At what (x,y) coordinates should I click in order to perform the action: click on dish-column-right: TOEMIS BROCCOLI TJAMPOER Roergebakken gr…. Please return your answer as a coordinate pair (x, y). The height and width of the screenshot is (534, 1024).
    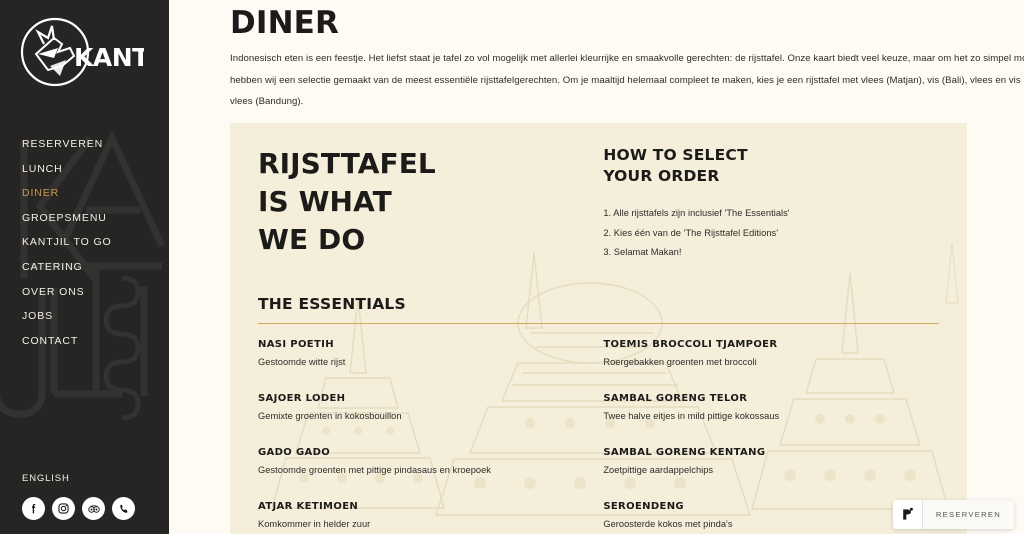
    Looking at the image, I should click on (771, 436).